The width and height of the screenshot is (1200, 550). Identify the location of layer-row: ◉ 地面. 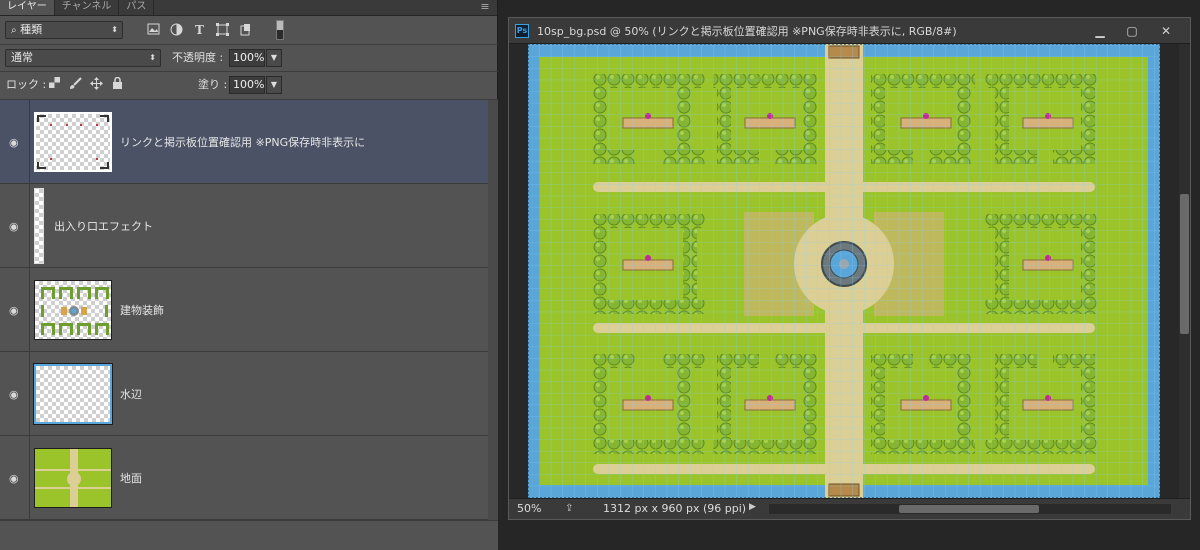
(244, 478).